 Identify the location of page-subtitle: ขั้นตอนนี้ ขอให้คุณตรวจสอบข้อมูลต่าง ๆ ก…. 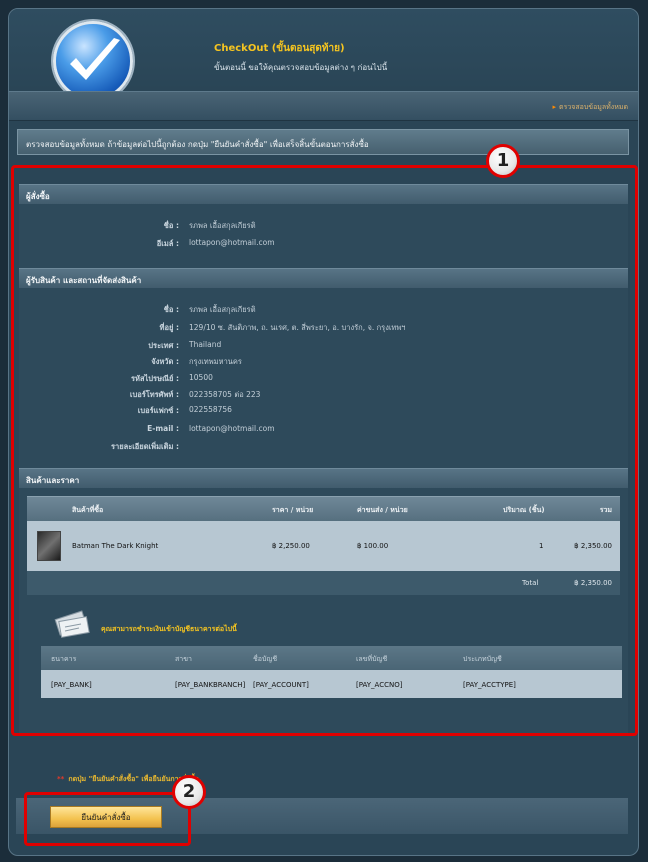
(301, 67).